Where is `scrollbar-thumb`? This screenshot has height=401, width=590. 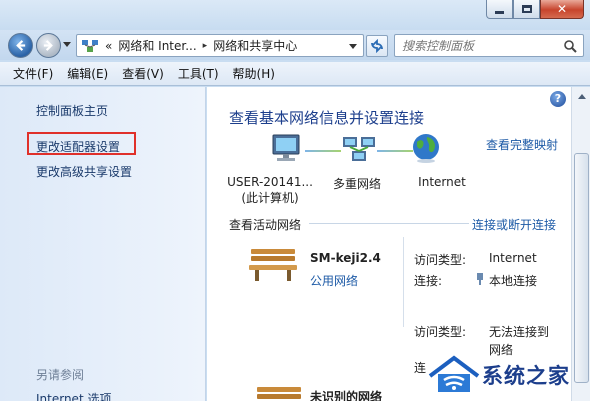
scrollbar-thumb is located at coordinates (581, 268).